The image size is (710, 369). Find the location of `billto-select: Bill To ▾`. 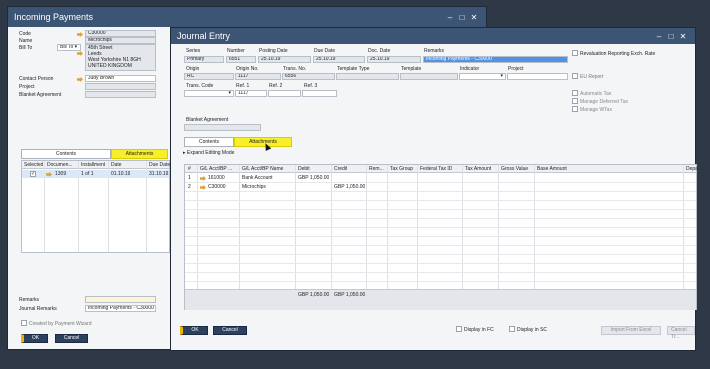

billto-select: Bill To ▾ is located at coordinates (69, 47).